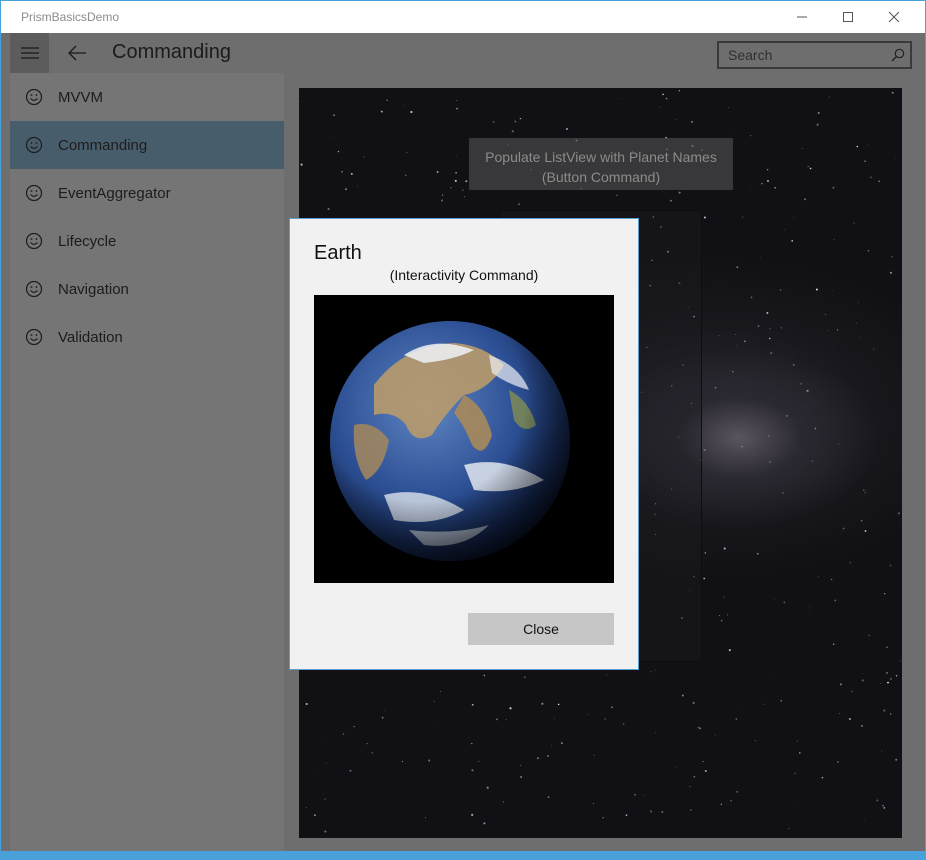  What do you see at coordinates (80, 97) in the screenshot?
I see `nav-item-label: MVVM` at bounding box center [80, 97].